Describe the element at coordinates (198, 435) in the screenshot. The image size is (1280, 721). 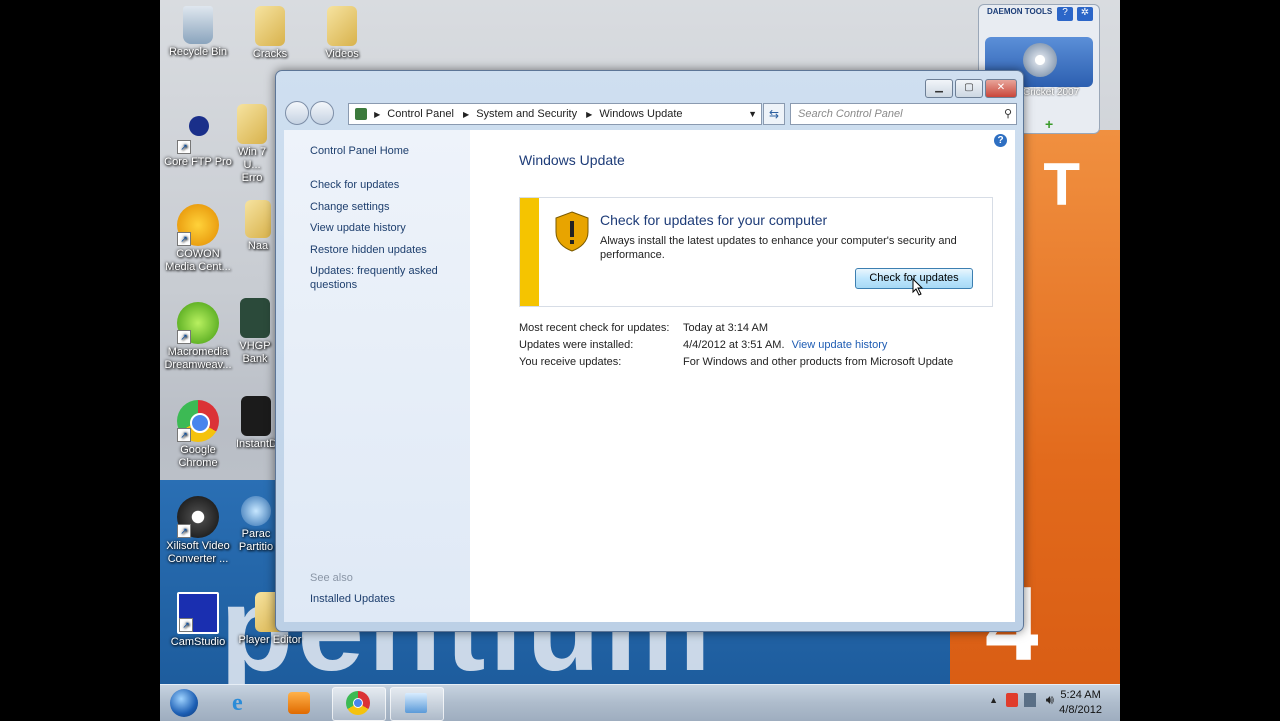
I see `desktop-icon-chrome: ↗ Google Chrome` at that location.